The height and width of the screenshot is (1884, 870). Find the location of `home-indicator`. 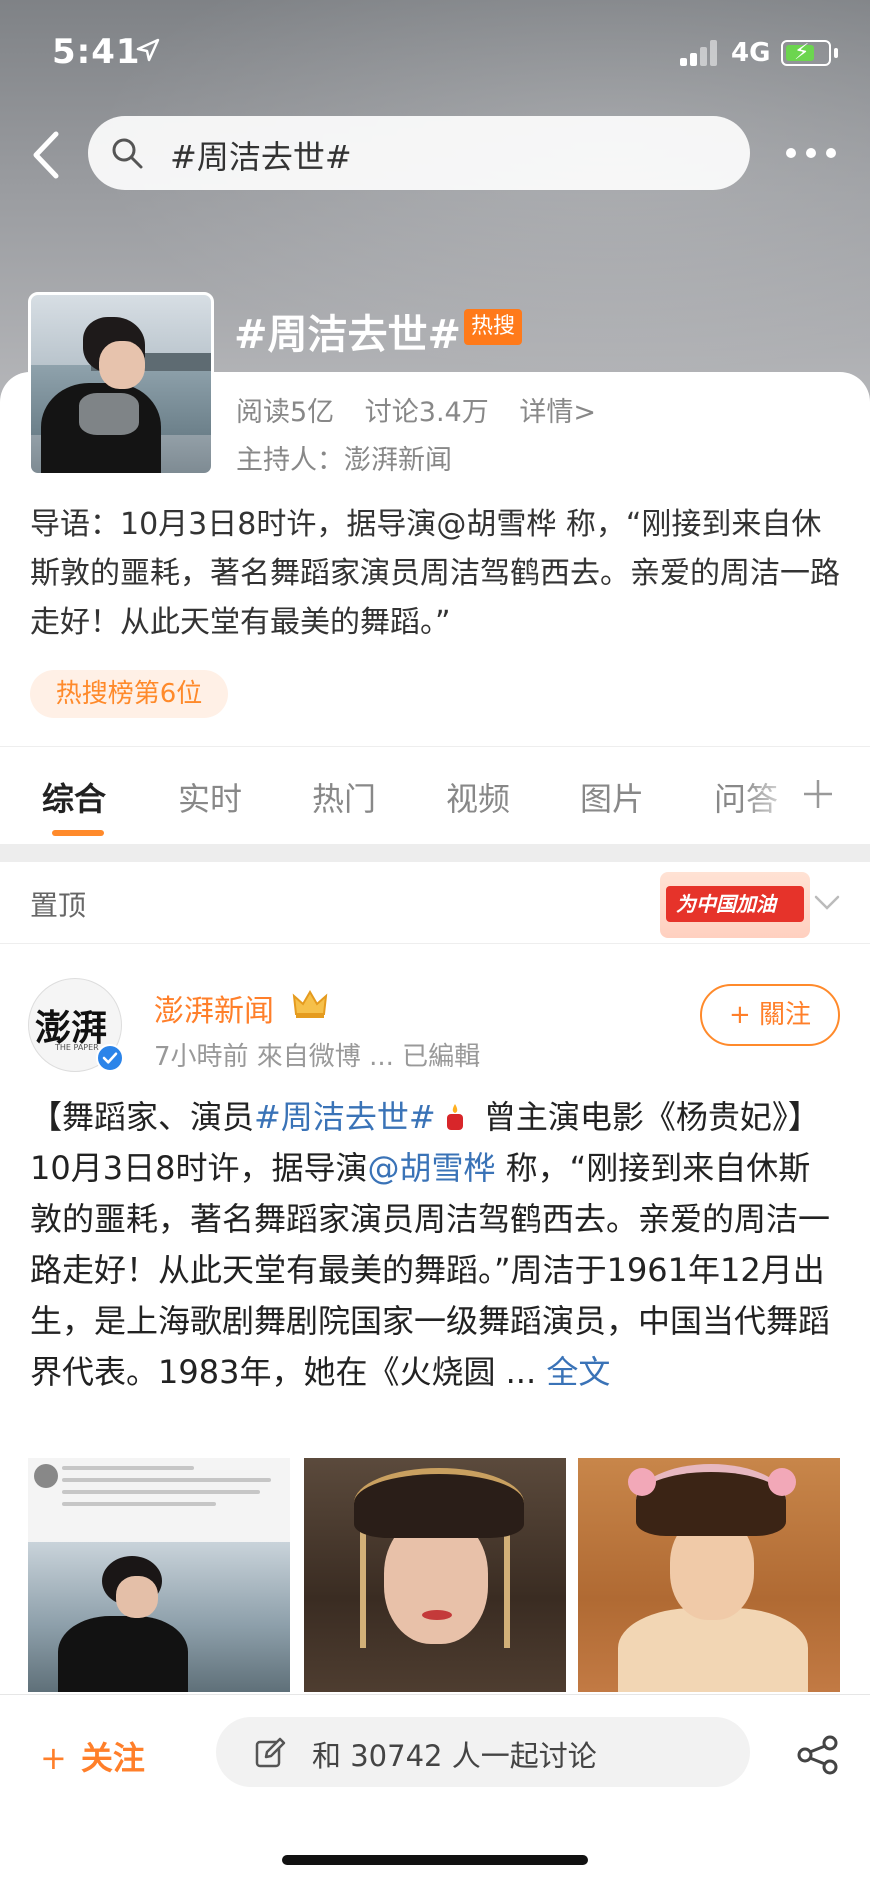

home-indicator is located at coordinates (435, 1860).